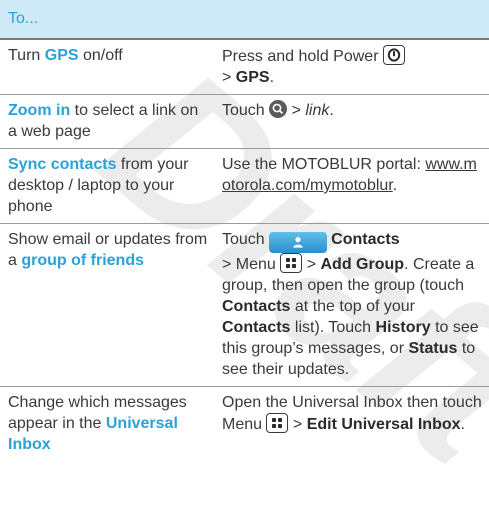  Describe the element at coordinates (333, 327) in the screenshot. I see `text: list). Touch` at that location.